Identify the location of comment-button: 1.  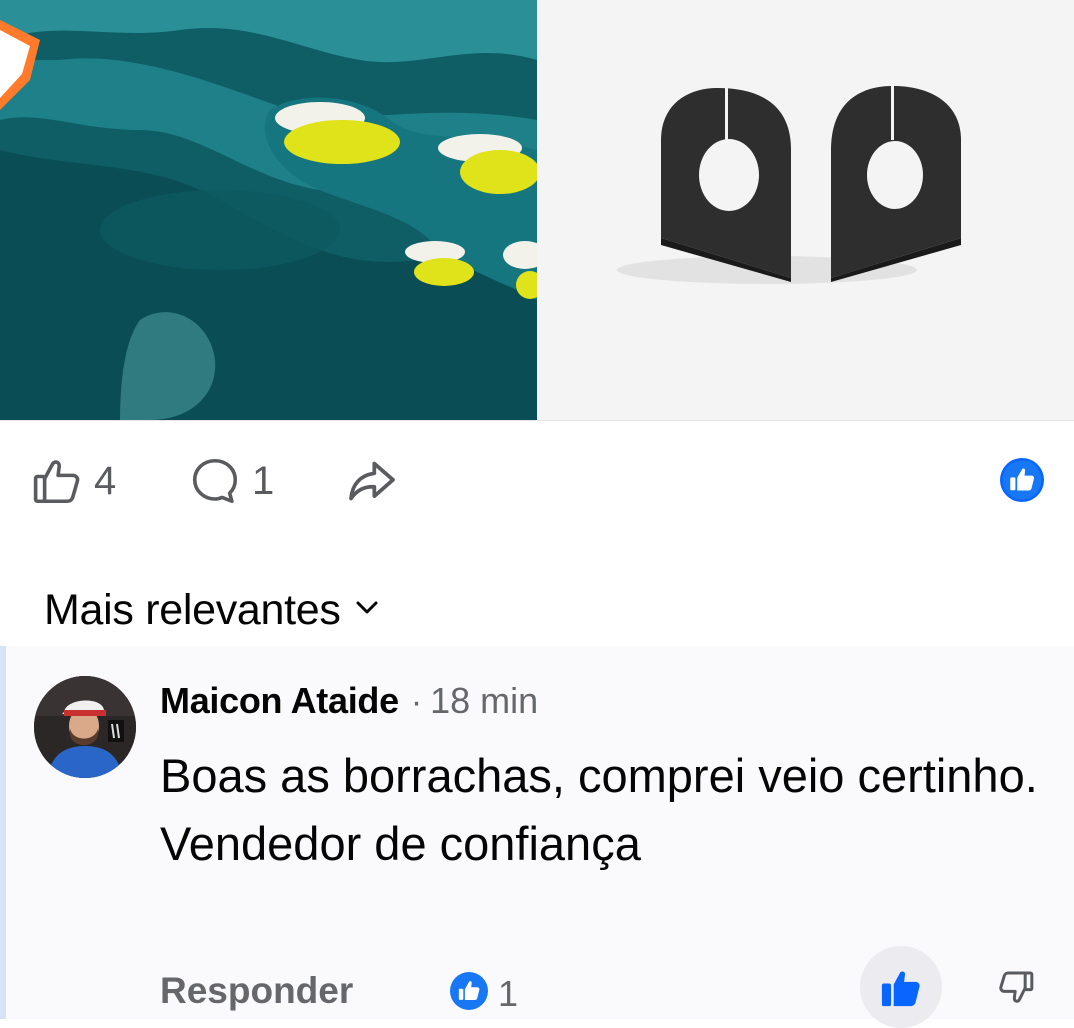
(231, 481).